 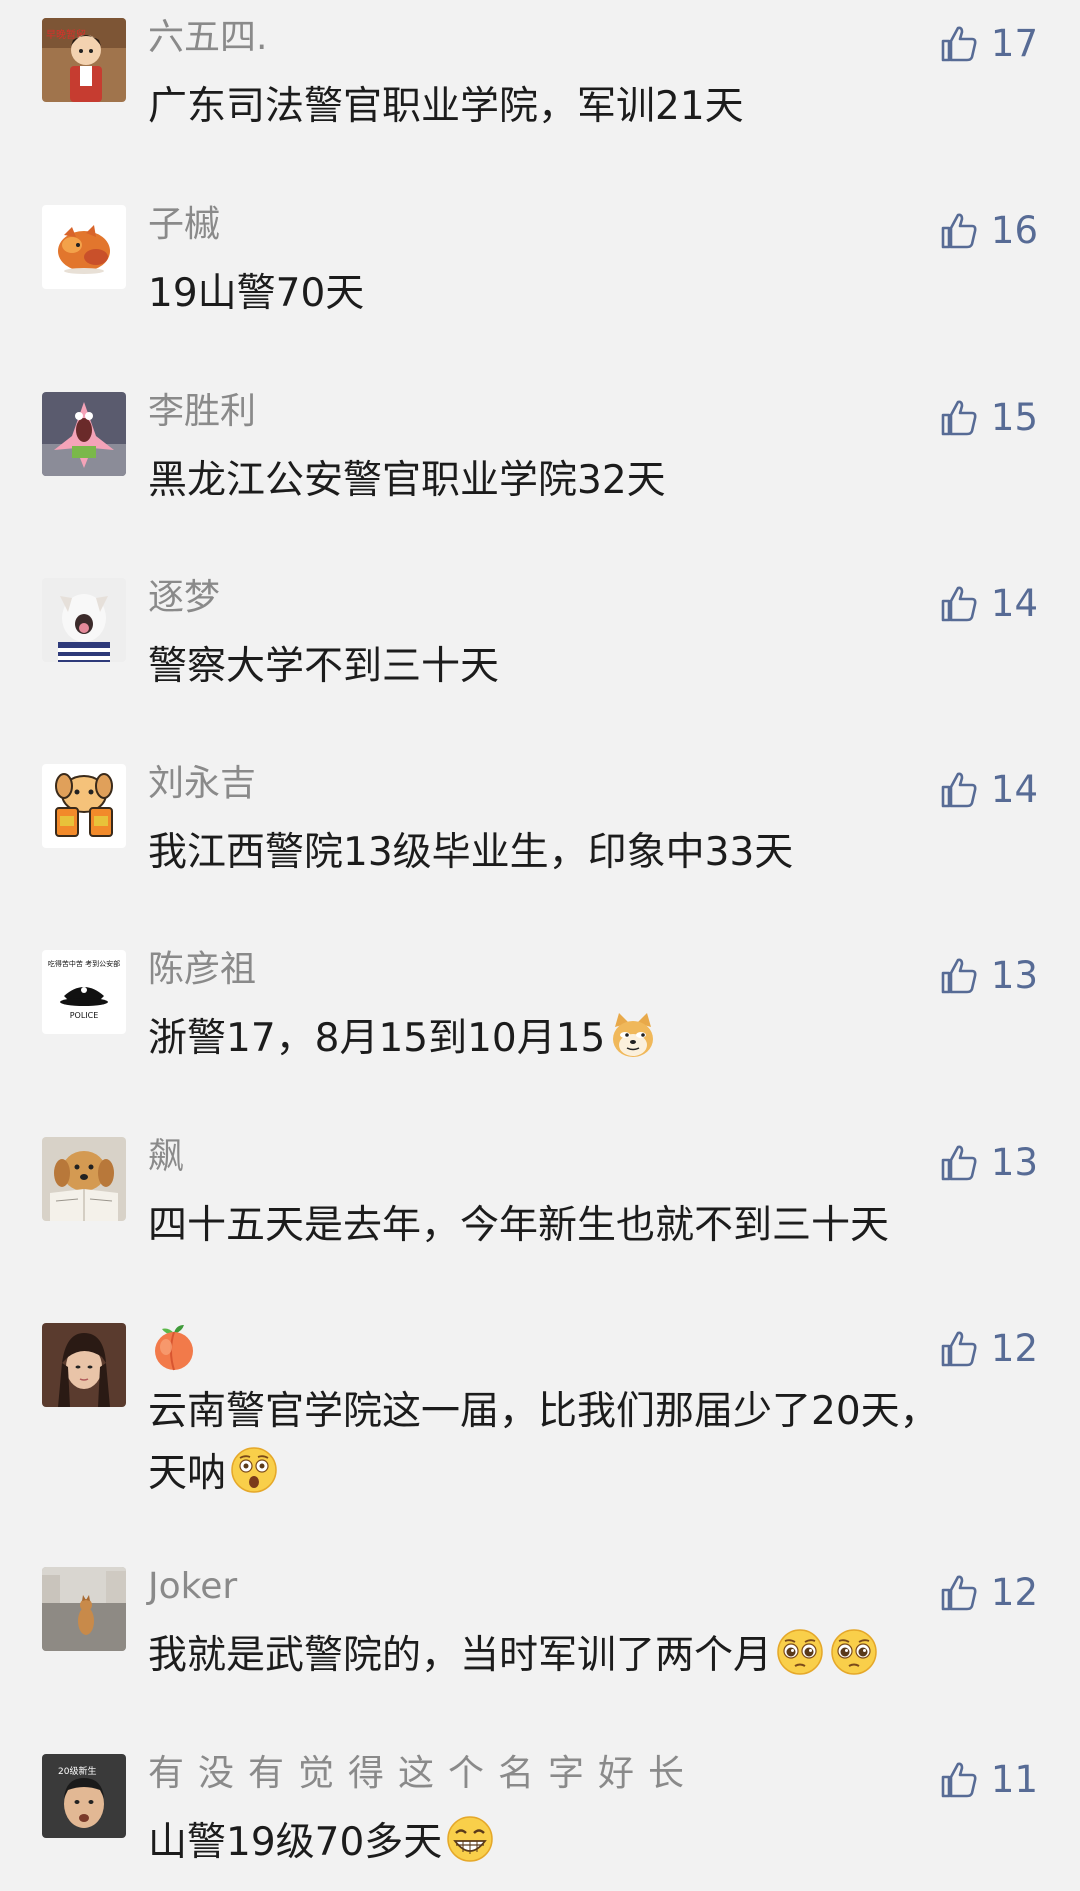 What do you see at coordinates (184, 598) in the screenshot?
I see `username: 逐梦` at bounding box center [184, 598].